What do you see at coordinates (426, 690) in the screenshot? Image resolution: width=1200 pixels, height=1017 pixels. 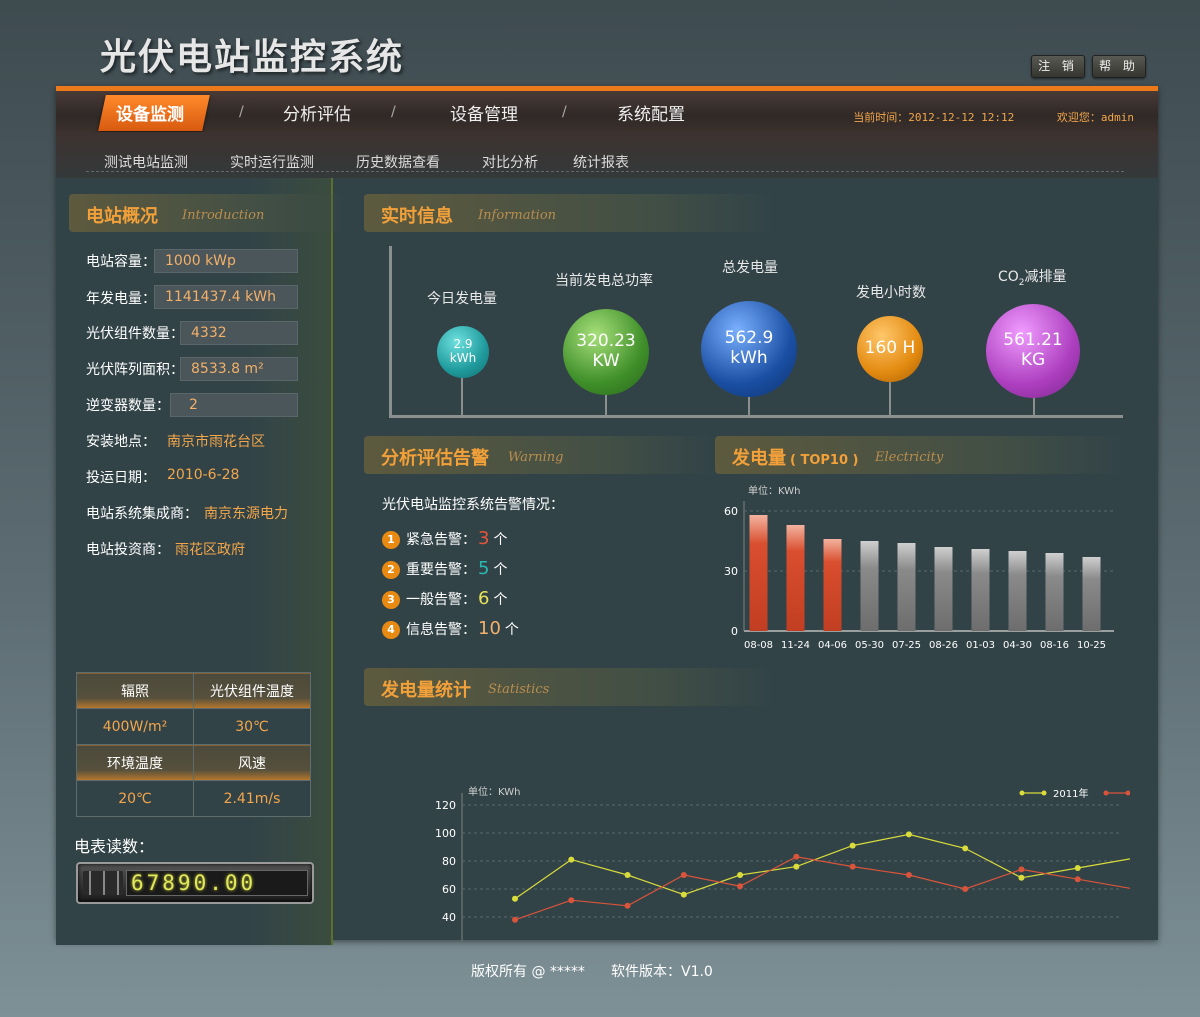 I see `stats-title: 发电量统计` at bounding box center [426, 690].